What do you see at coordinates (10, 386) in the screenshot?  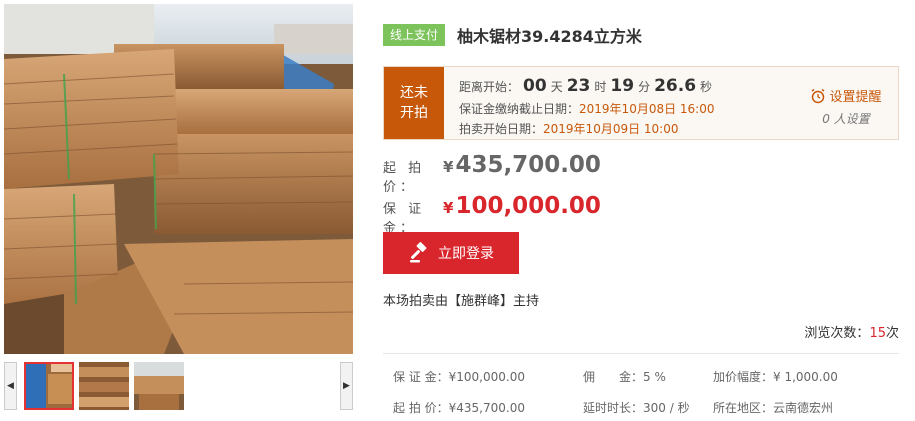 I see `thumb-prev-button: ◀` at bounding box center [10, 386].